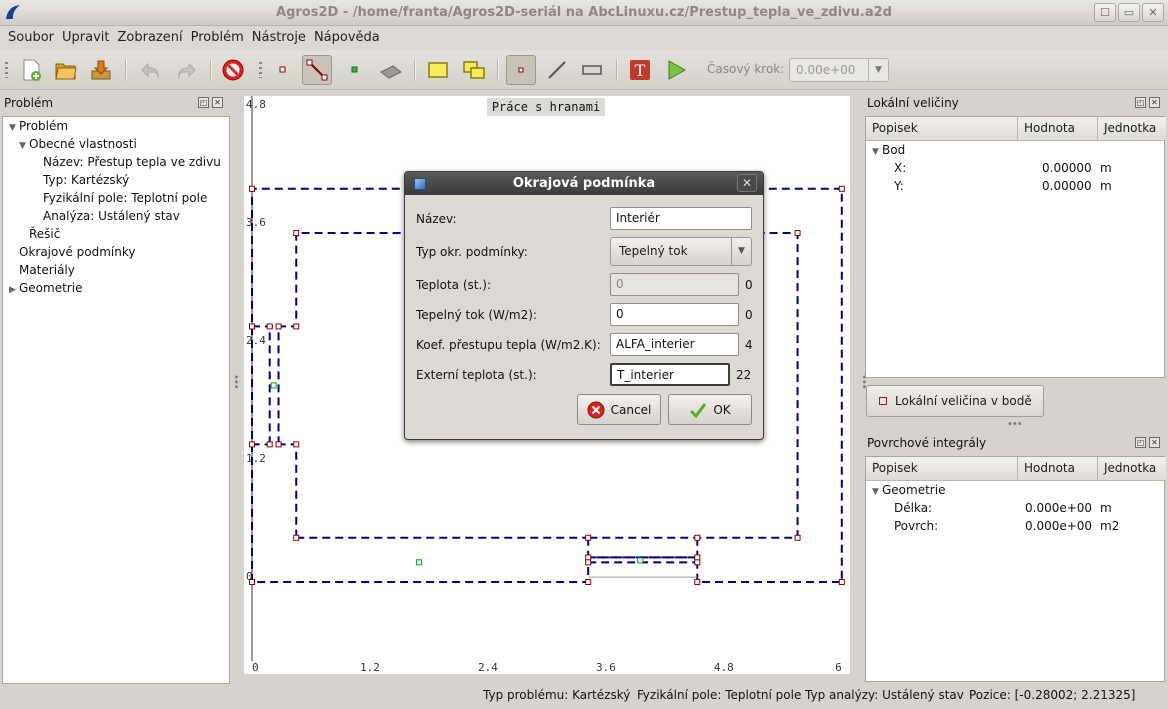 This screenshot has height=709, width=1168. What do you see at coordinates (347, 38) in the screenshot?
I see `menu-napoveda: Nápověda` at bounding box center [347, 38].